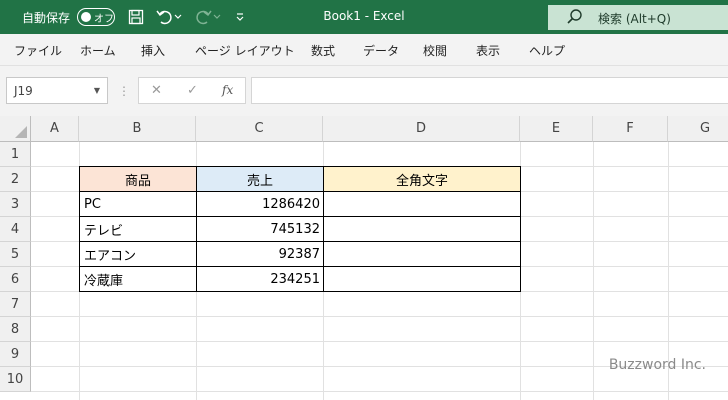  What do you see at coordinates (323, 50) in the screenshot?
I see `tab-formulas: 数式` at bounding box center [323, 50].